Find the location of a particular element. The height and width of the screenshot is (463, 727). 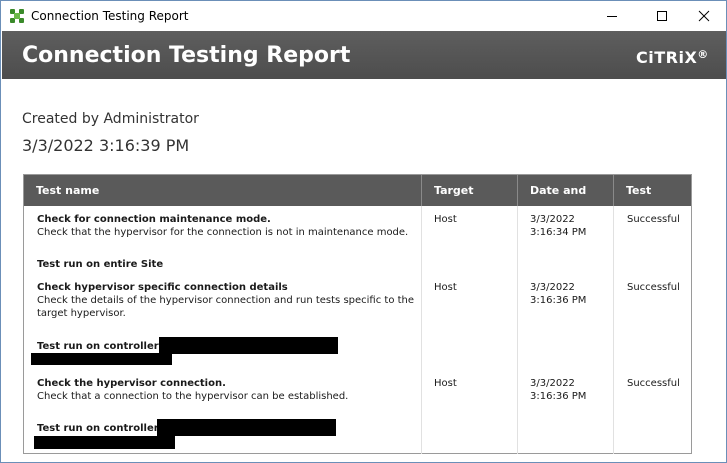

row-3-test-name: Check the hypervisor connection. is located at coordinates (131, 383).